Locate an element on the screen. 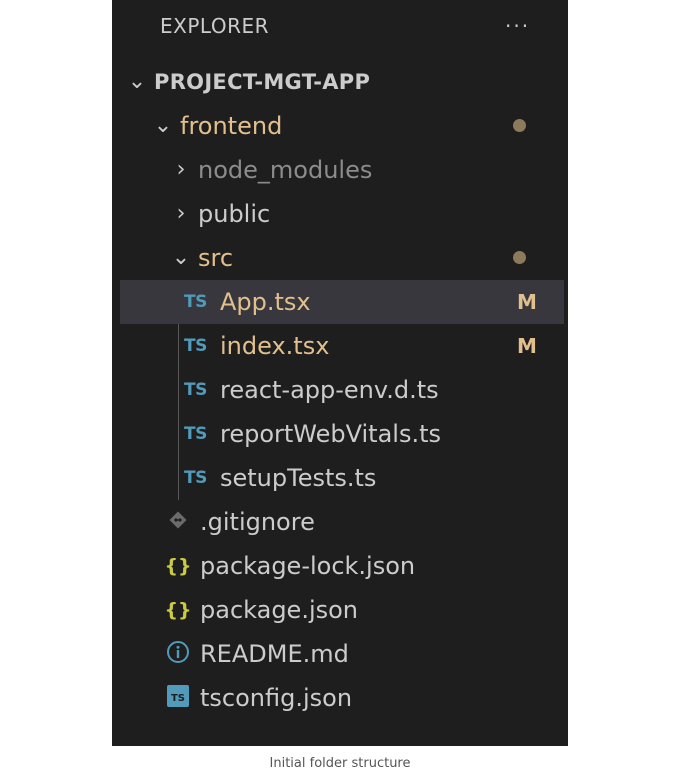 The height and width of the screenshot is (776, 680). tree-item-project-root: ⌄ PROJECT-MGT-APP is located at coordinates (348, 82).